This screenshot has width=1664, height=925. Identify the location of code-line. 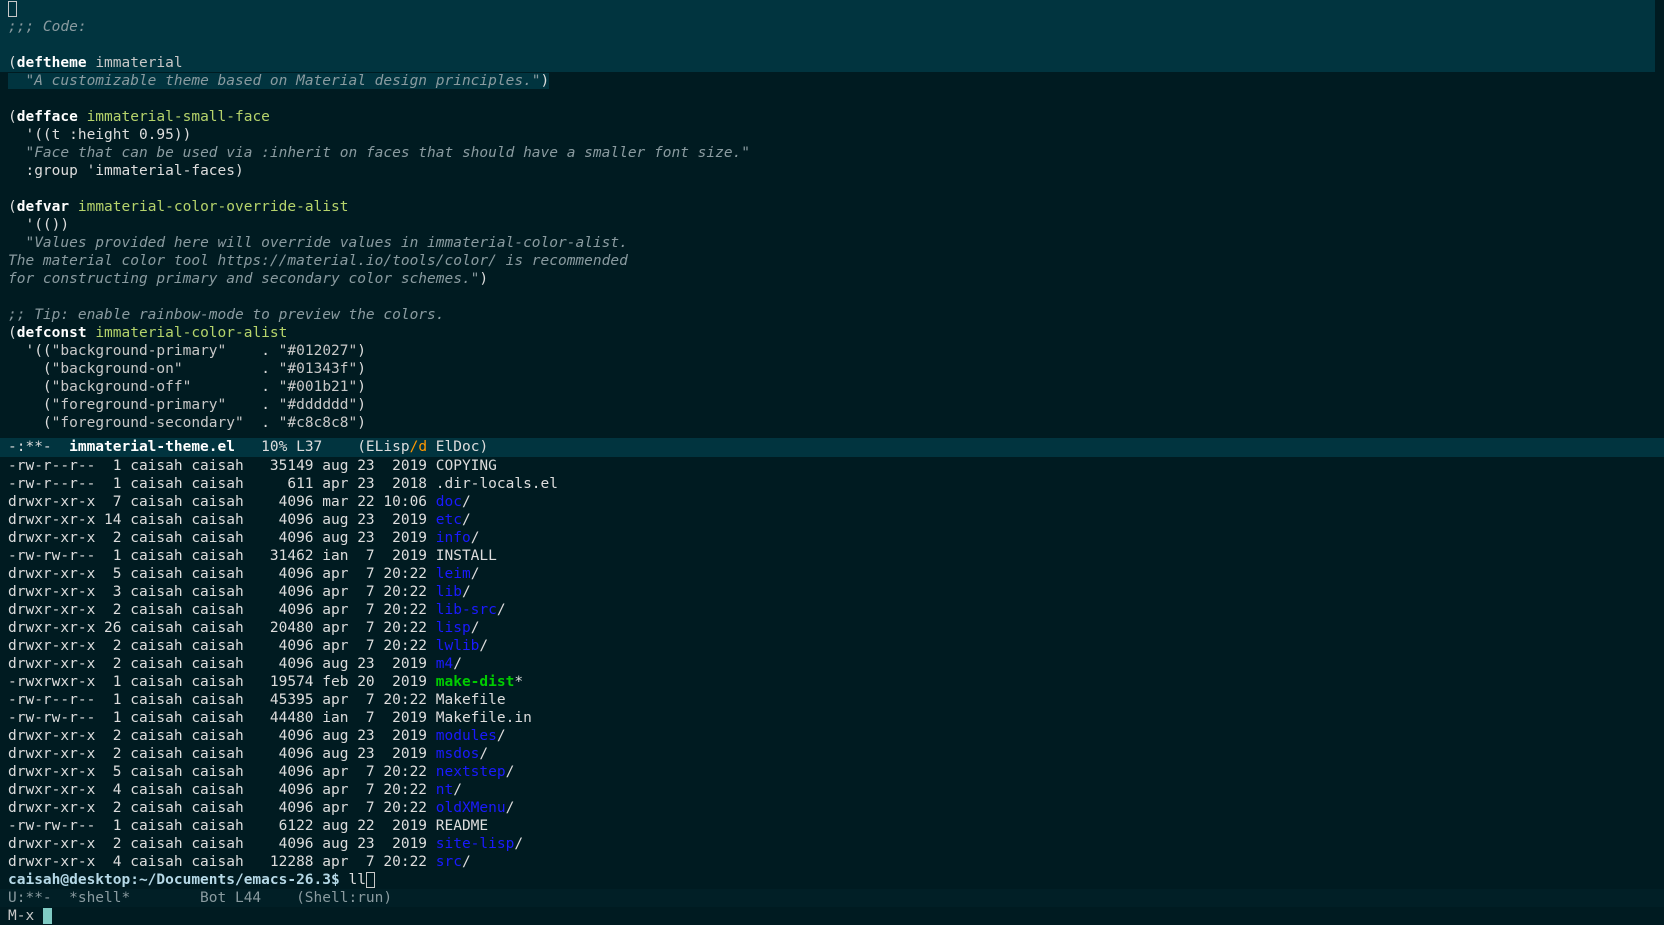
(827, 45).